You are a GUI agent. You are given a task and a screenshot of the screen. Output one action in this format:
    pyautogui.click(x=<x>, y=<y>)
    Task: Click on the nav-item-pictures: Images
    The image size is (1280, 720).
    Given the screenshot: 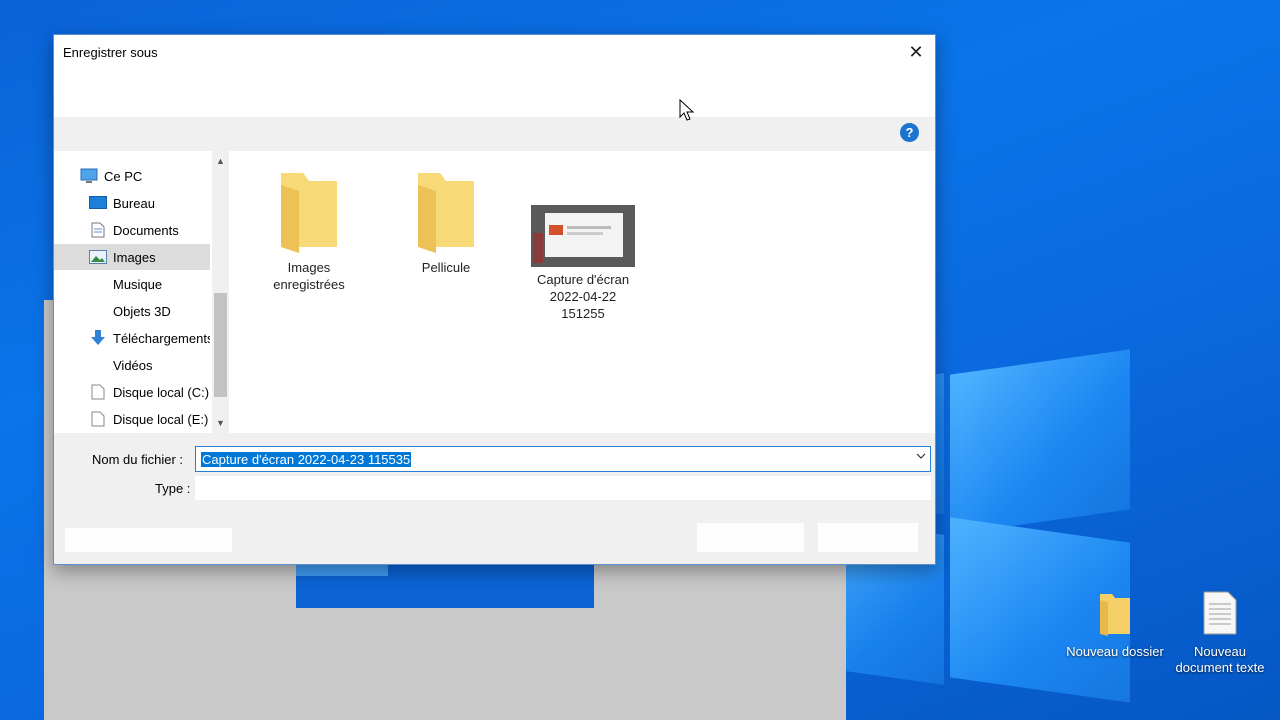 What is the action you would take?
    pyautogui.click(x=132, y=257)
    